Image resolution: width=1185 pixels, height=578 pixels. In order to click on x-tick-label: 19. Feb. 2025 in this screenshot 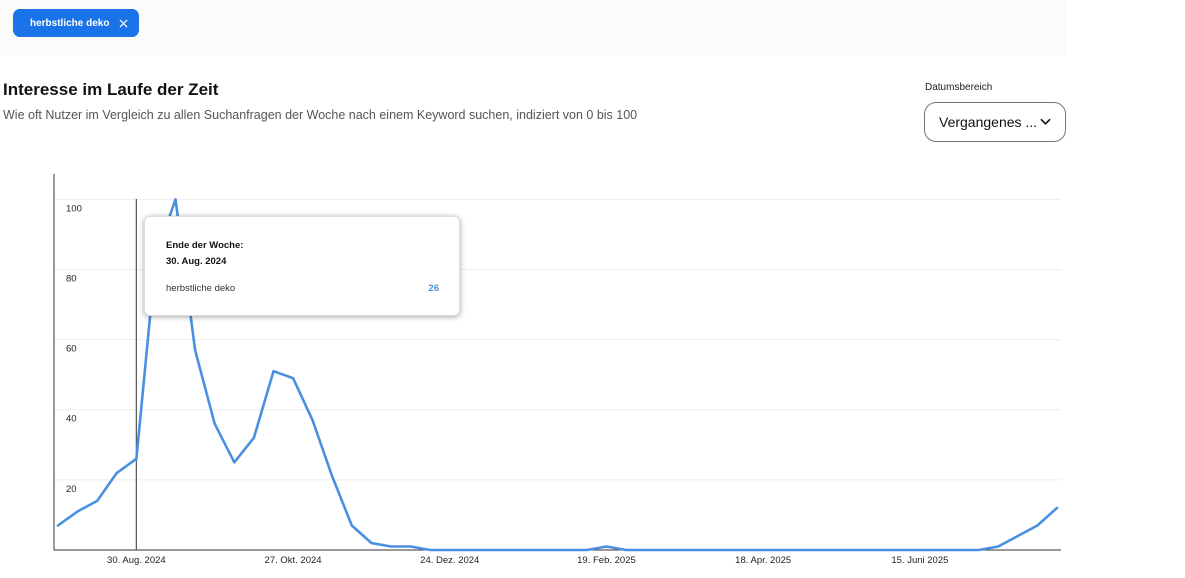, I will do `click(606, 560)`.